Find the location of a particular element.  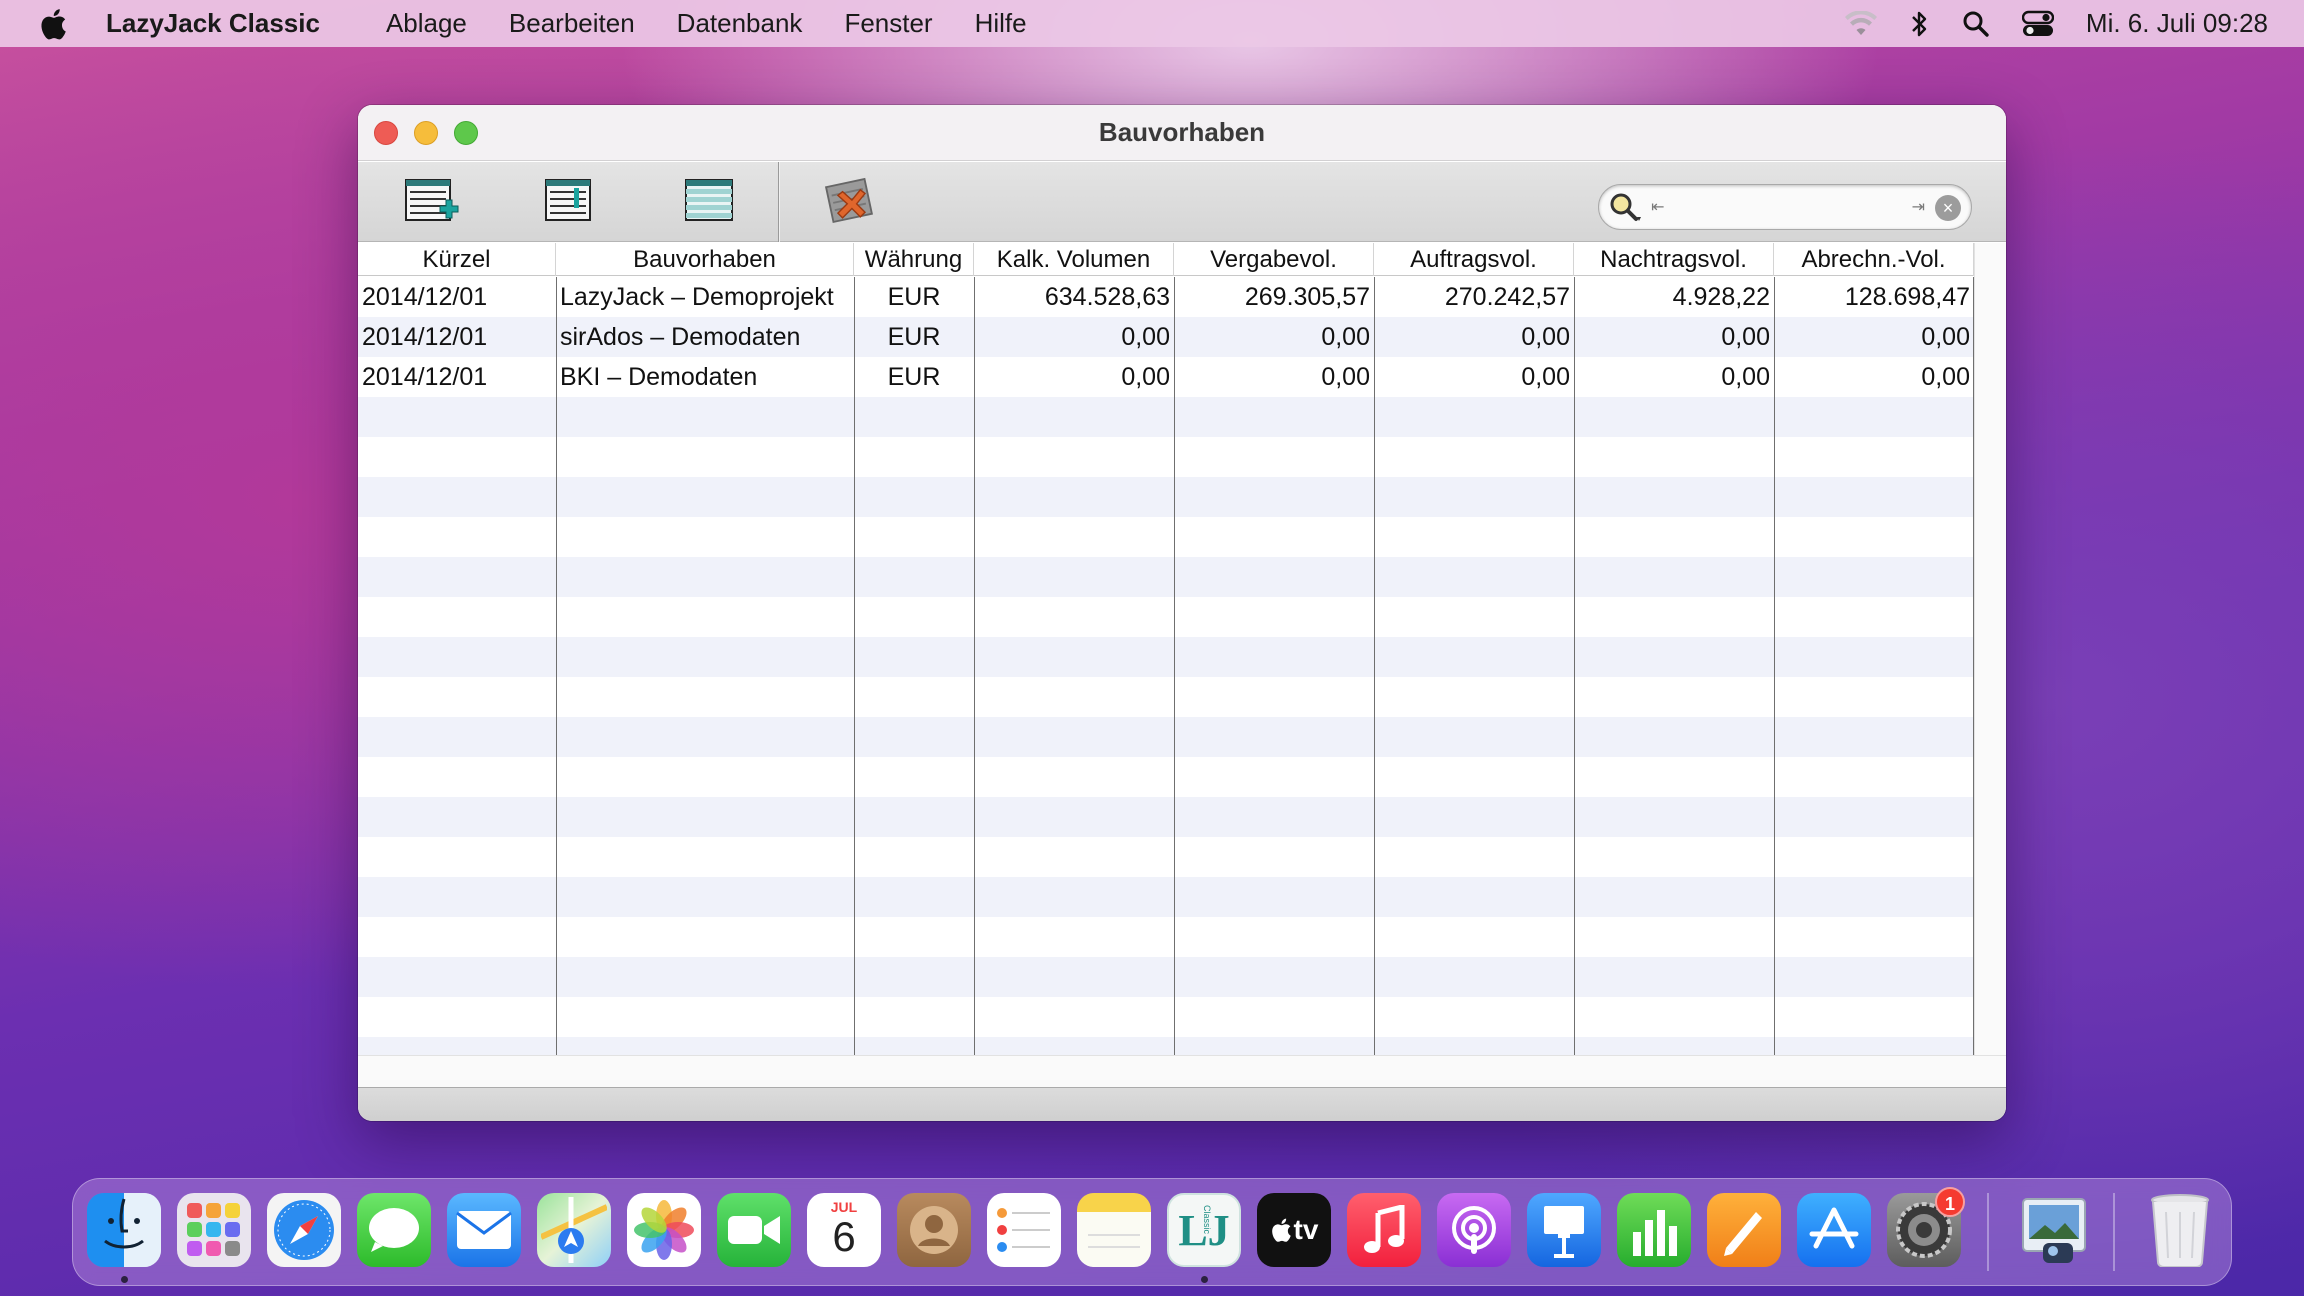

column-header-vergabevol: Vergabevol. is located at coordinates (1274, 259).